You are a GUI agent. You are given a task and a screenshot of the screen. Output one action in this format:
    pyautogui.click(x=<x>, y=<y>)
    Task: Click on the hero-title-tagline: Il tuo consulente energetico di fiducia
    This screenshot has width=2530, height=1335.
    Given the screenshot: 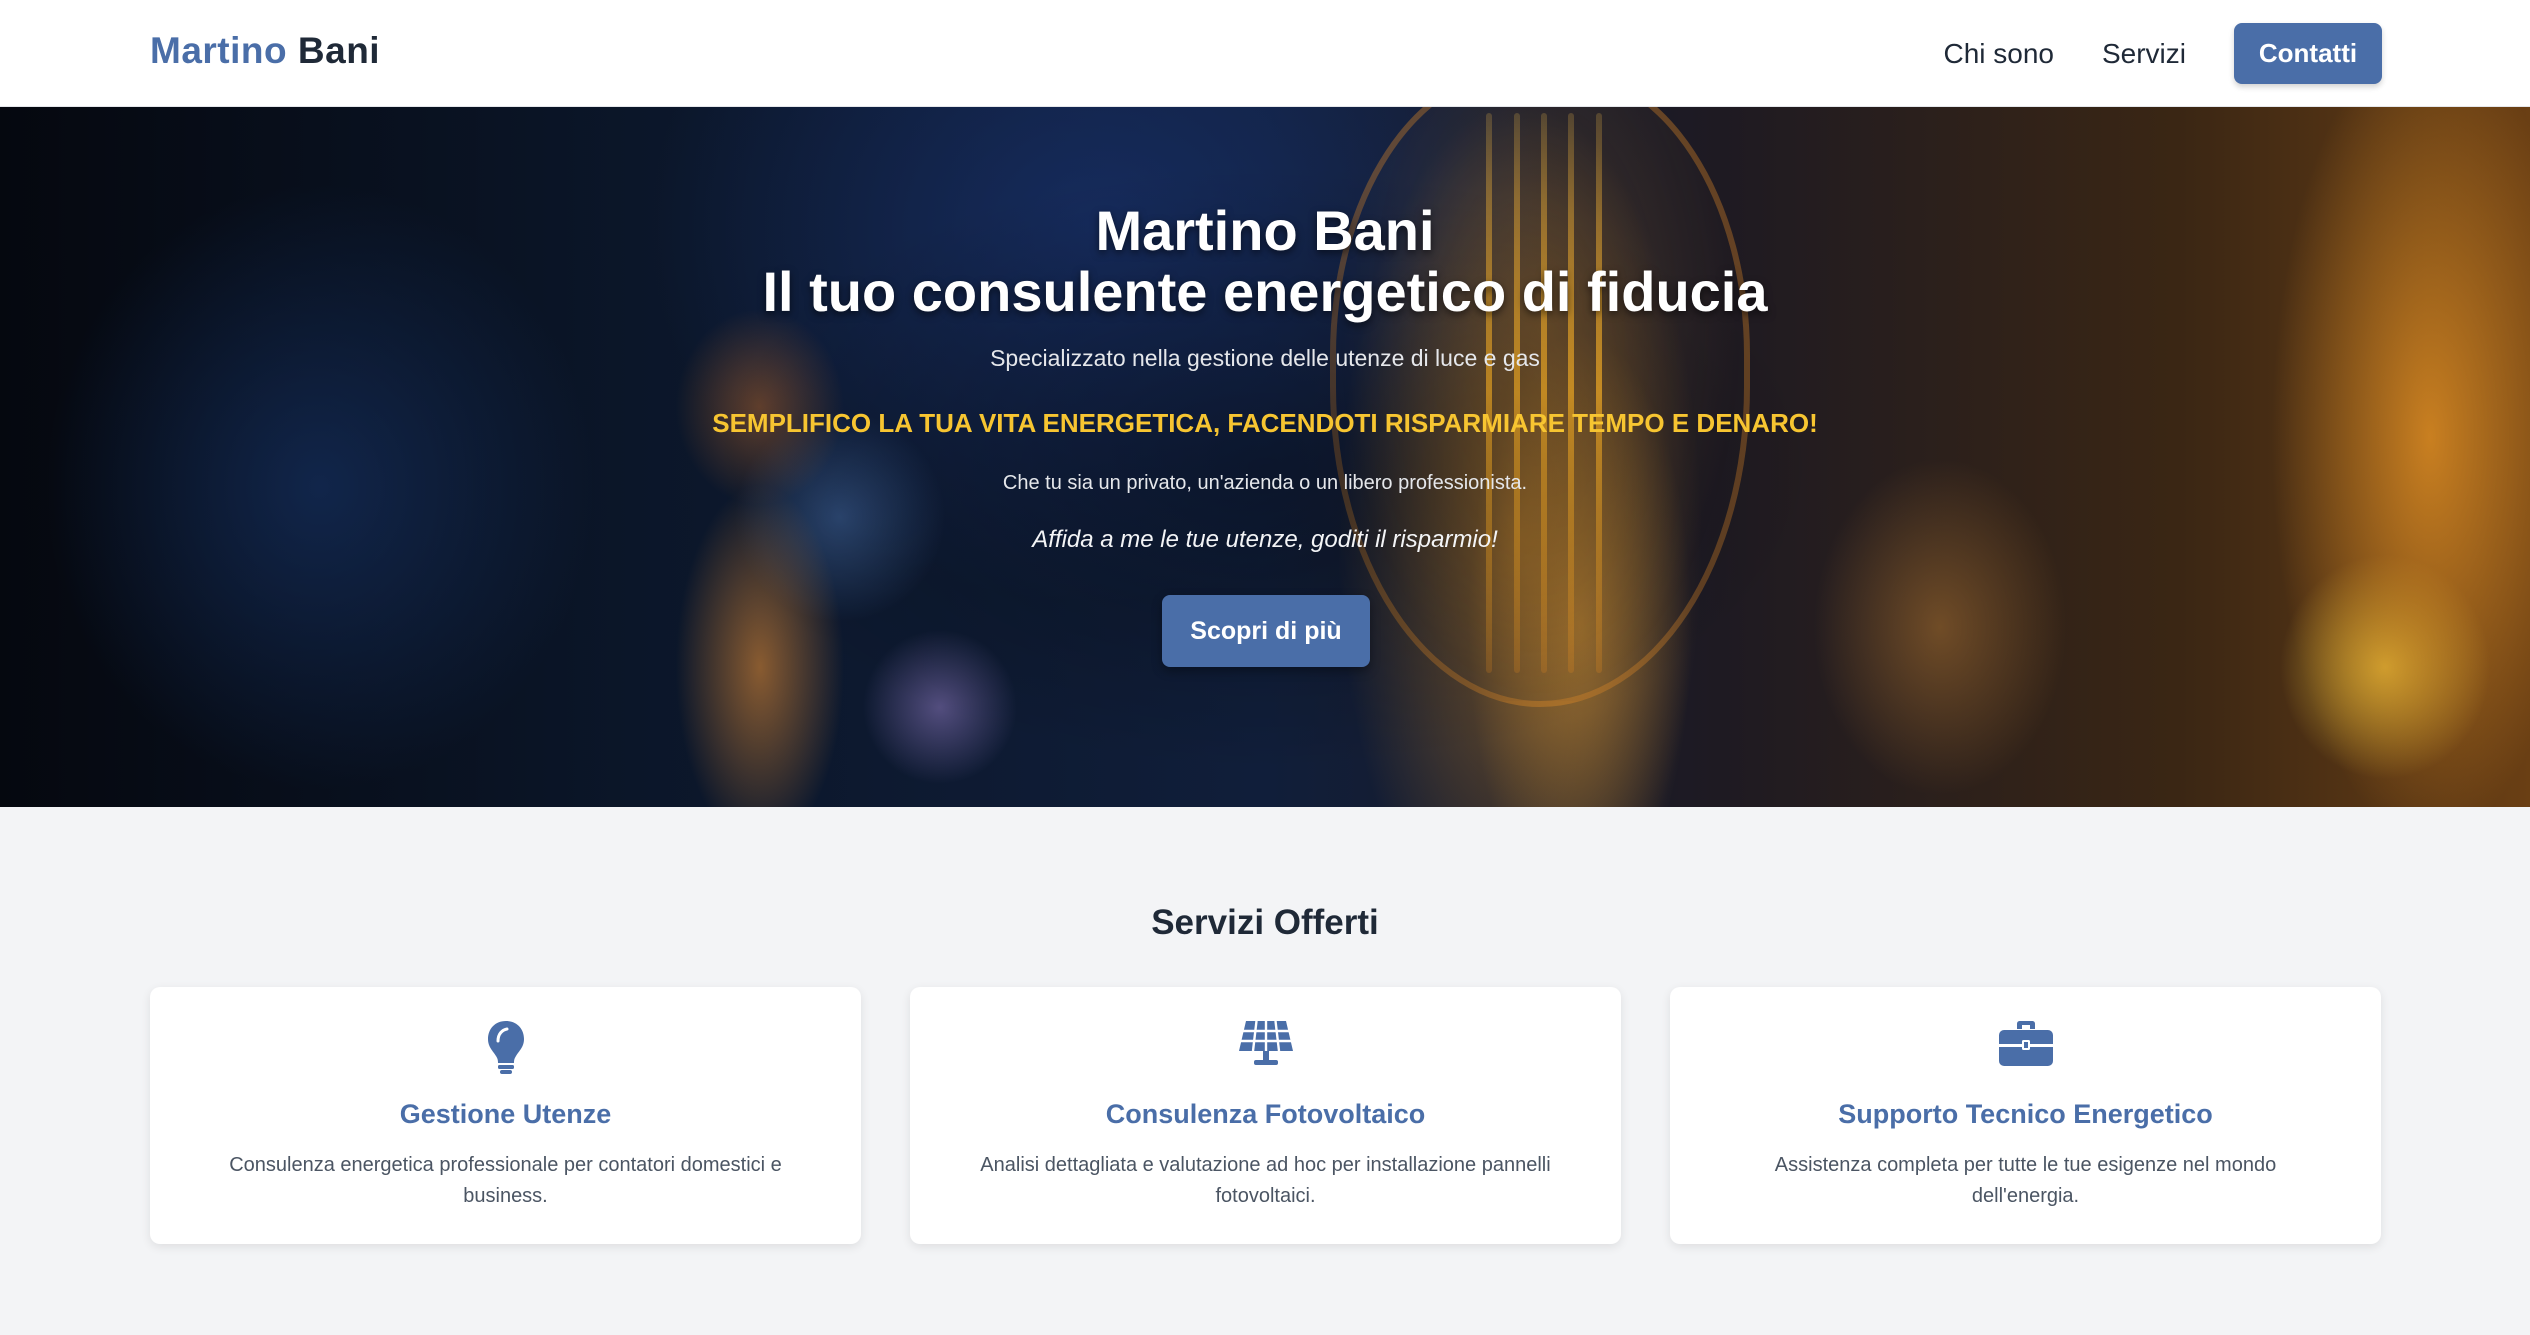 What is the action you would take?
    pyautogui.click(x=1265, y=291)
    